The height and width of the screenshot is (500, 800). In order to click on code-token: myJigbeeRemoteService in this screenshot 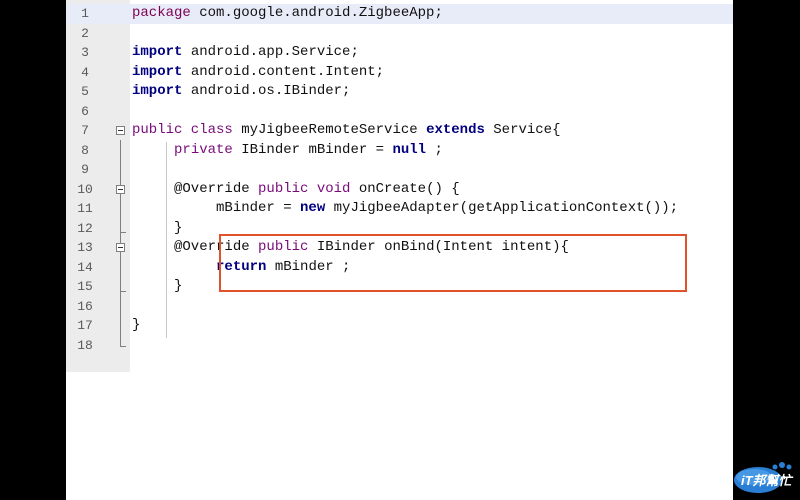, I will do `click(329, 130)`.